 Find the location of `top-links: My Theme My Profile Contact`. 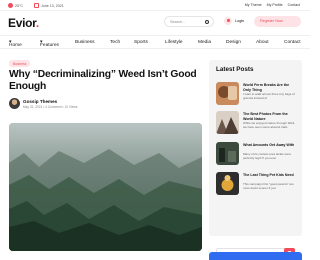

top-links: My Theme My Profile Contact is located at coordinates (272, 5).